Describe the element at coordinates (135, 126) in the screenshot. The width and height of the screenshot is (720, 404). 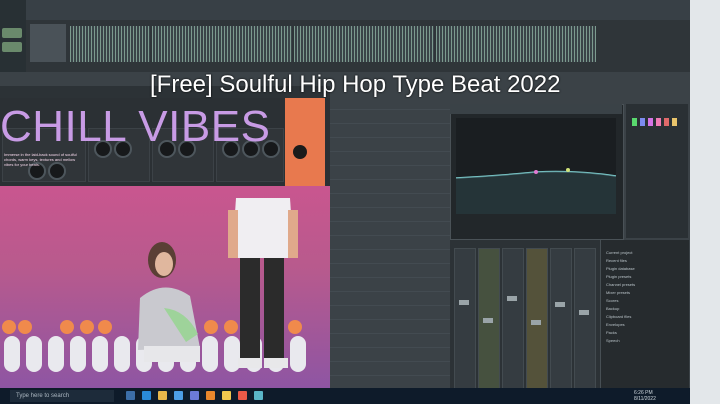
I see `plugin-title: CHILL VIBES` at that location.